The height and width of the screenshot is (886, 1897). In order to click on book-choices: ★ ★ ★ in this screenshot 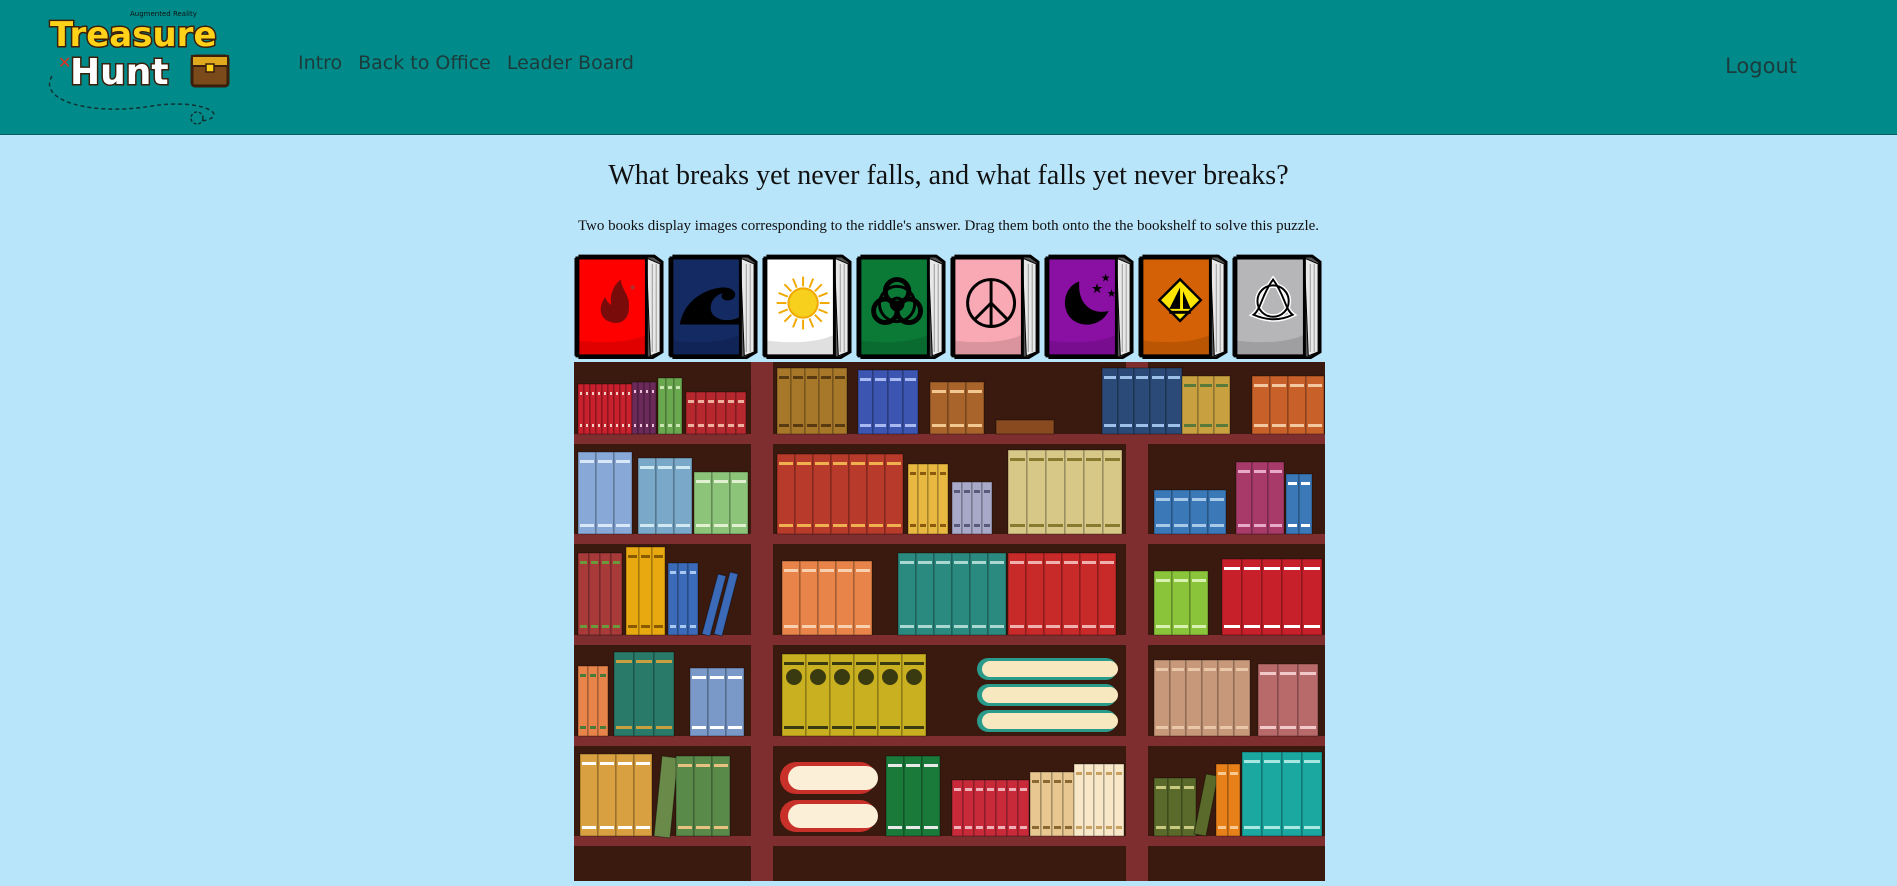, I will do `click(950, 305)`.